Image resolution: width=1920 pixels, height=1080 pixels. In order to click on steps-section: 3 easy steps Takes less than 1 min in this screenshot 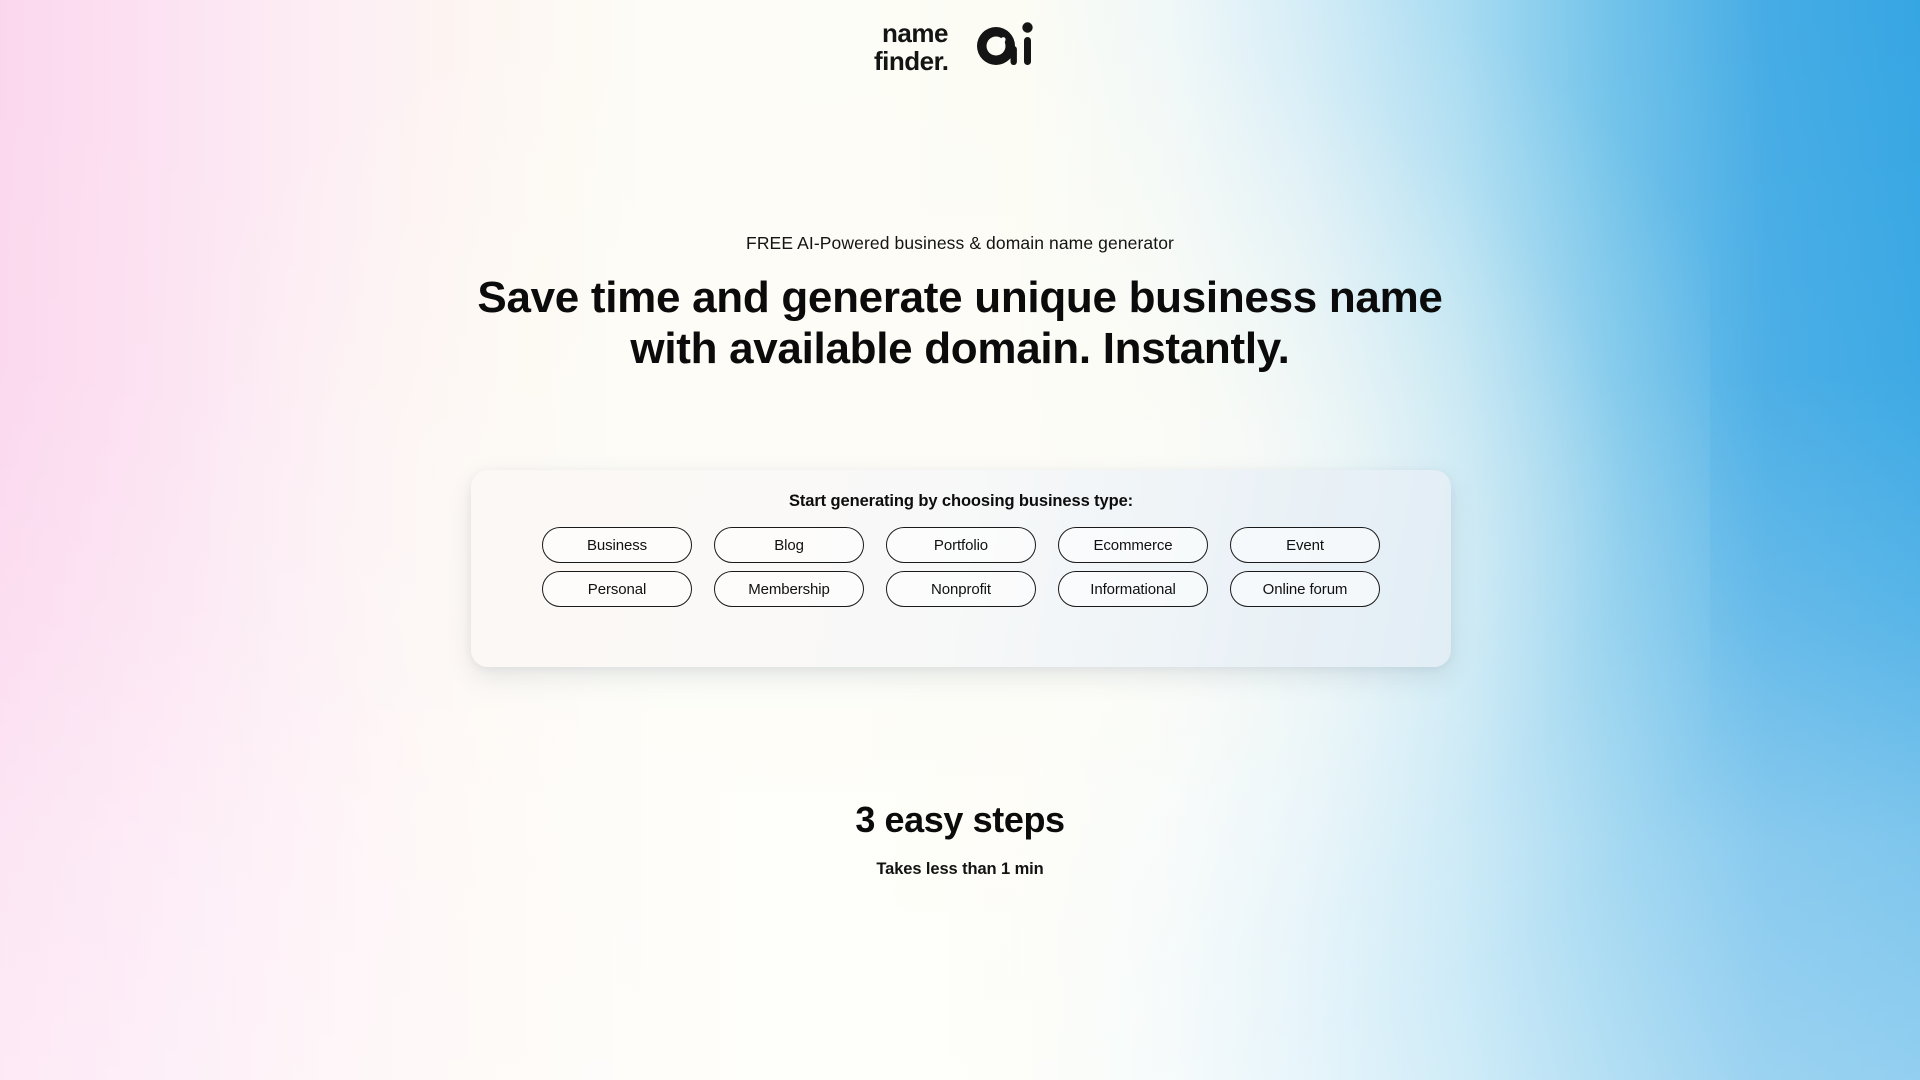, I will do `click(960, 838)`.